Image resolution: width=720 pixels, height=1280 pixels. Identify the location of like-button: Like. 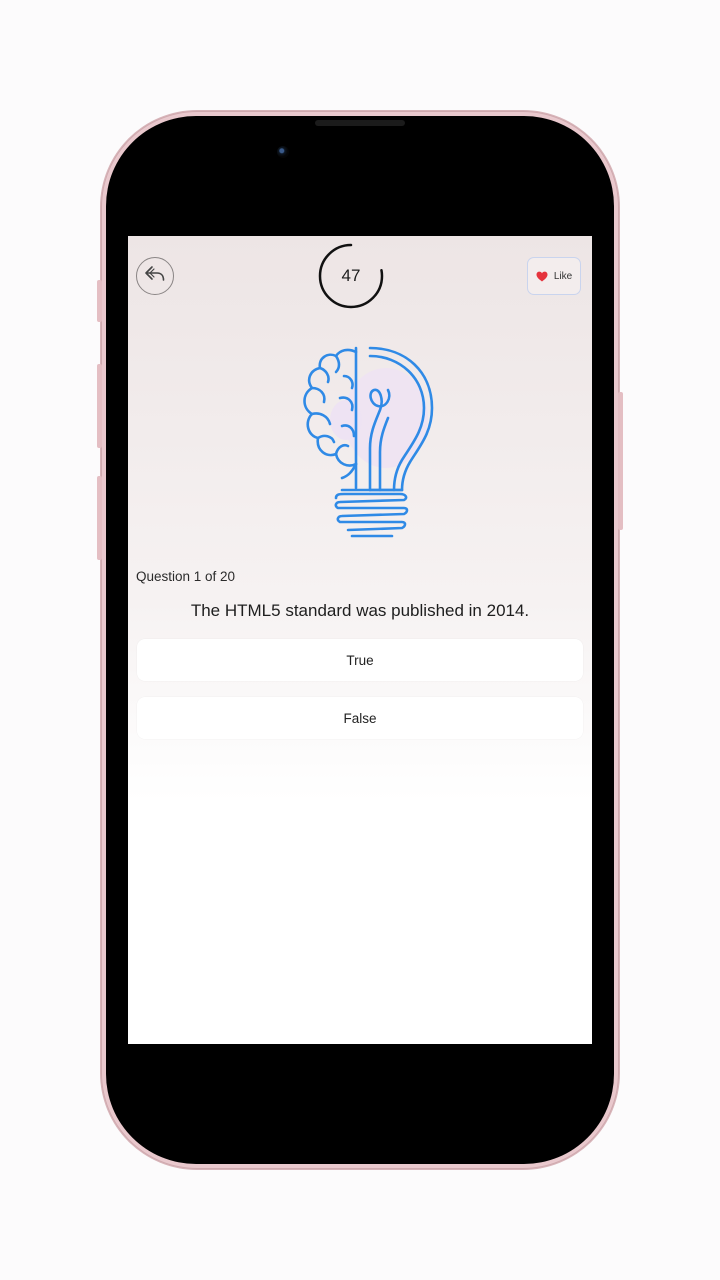
(554, 276).